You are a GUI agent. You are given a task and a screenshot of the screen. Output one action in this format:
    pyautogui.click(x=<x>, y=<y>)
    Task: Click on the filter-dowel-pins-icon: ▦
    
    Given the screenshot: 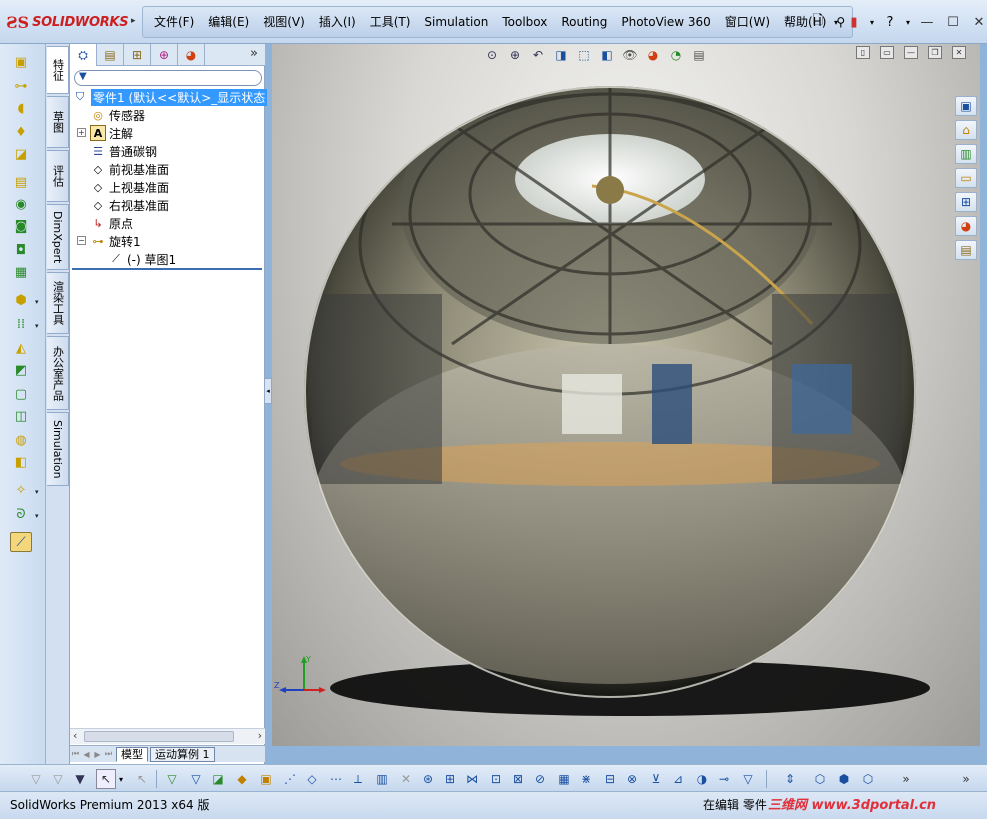 What is the action you would take?
    pyautogui.click(x=564, y=779)
    